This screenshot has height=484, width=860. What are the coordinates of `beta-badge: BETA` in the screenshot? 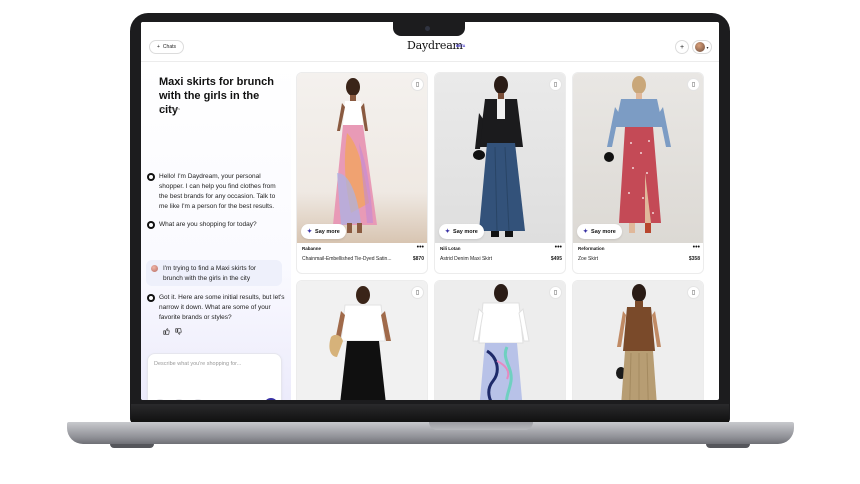 It's located at (461, 46).